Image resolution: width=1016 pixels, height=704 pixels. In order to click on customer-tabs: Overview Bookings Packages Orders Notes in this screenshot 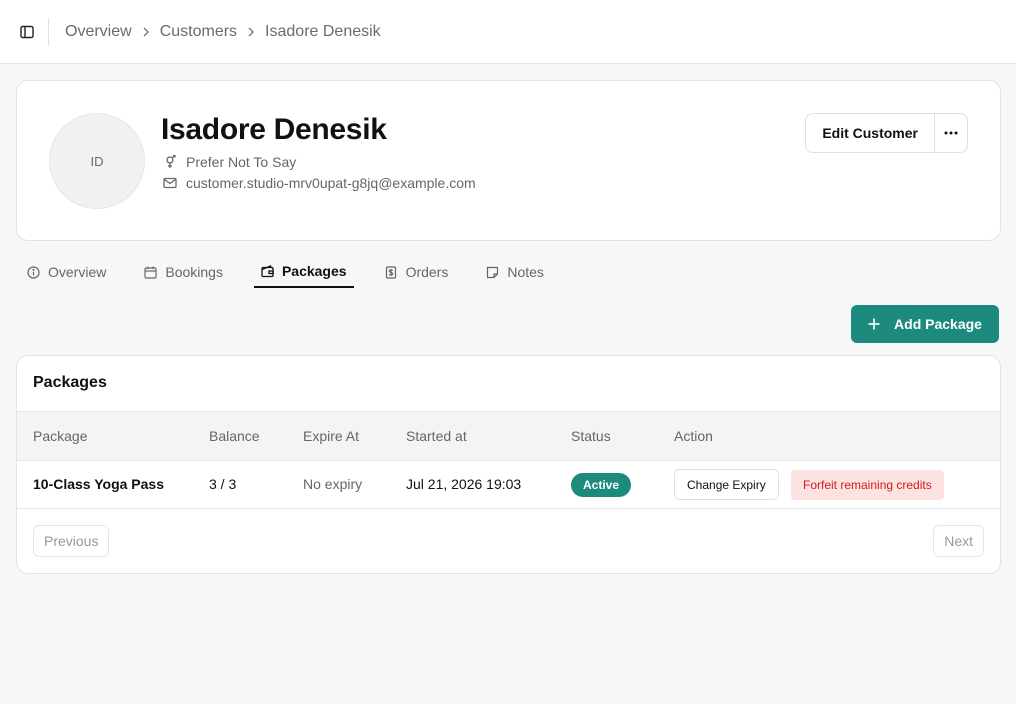, I will do `click(297, 272)`.